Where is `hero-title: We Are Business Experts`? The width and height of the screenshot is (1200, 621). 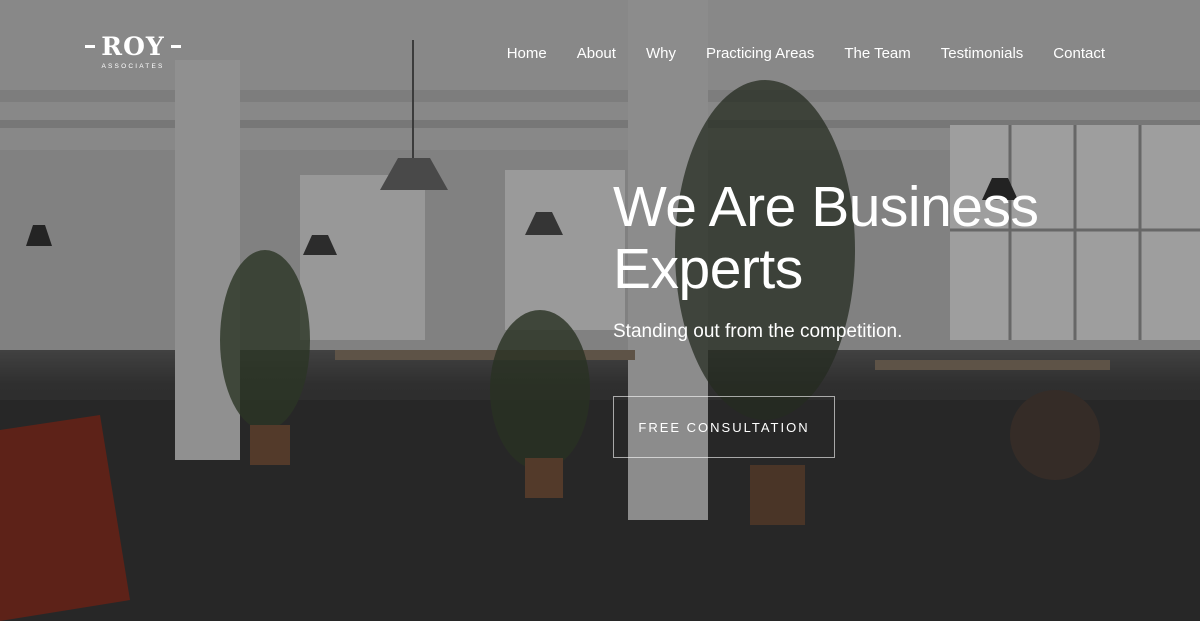
hero-title: We Are Business Experts is located at coordinates (826, 238).